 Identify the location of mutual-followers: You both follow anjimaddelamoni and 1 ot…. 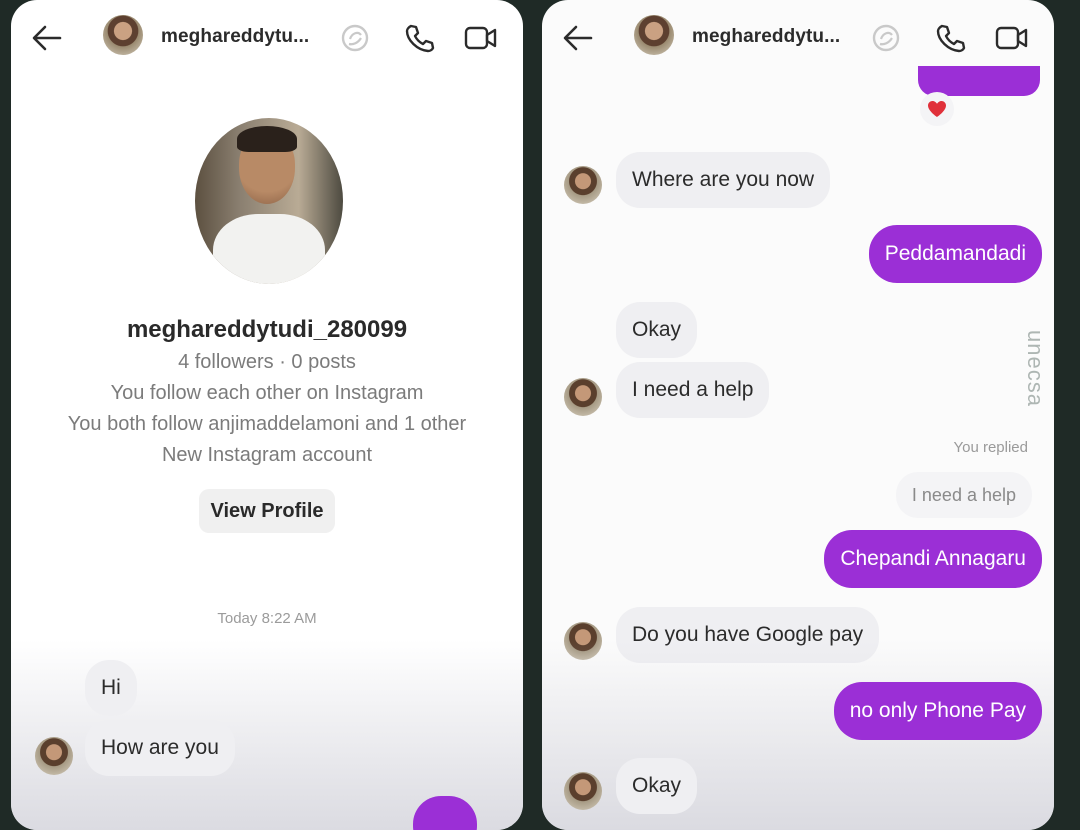
(267, 424).